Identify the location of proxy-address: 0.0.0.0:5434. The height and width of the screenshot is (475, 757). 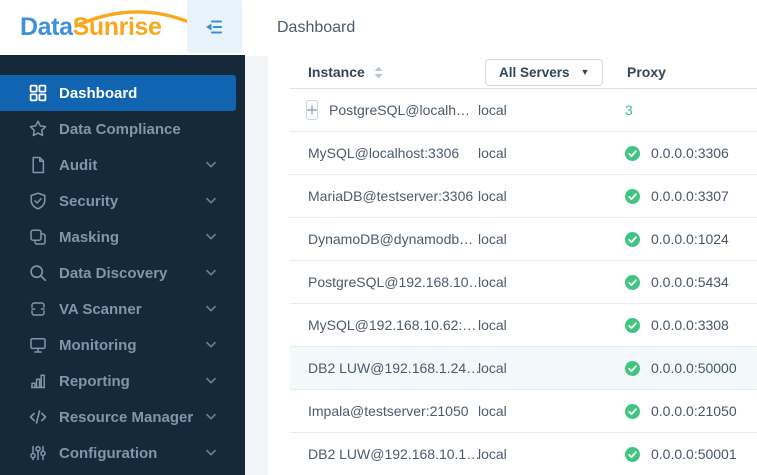
(690, 282).